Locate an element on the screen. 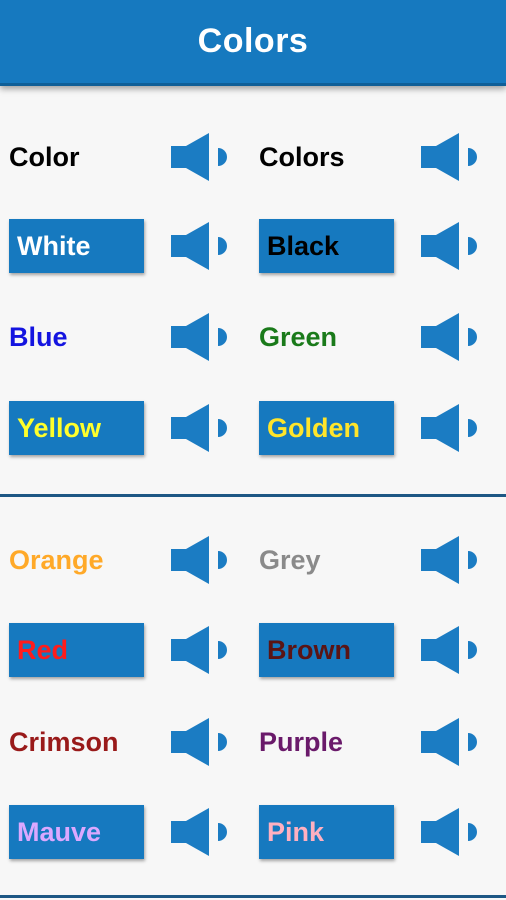  color-row: Mauve Pink is located at coordinates (253, 832).